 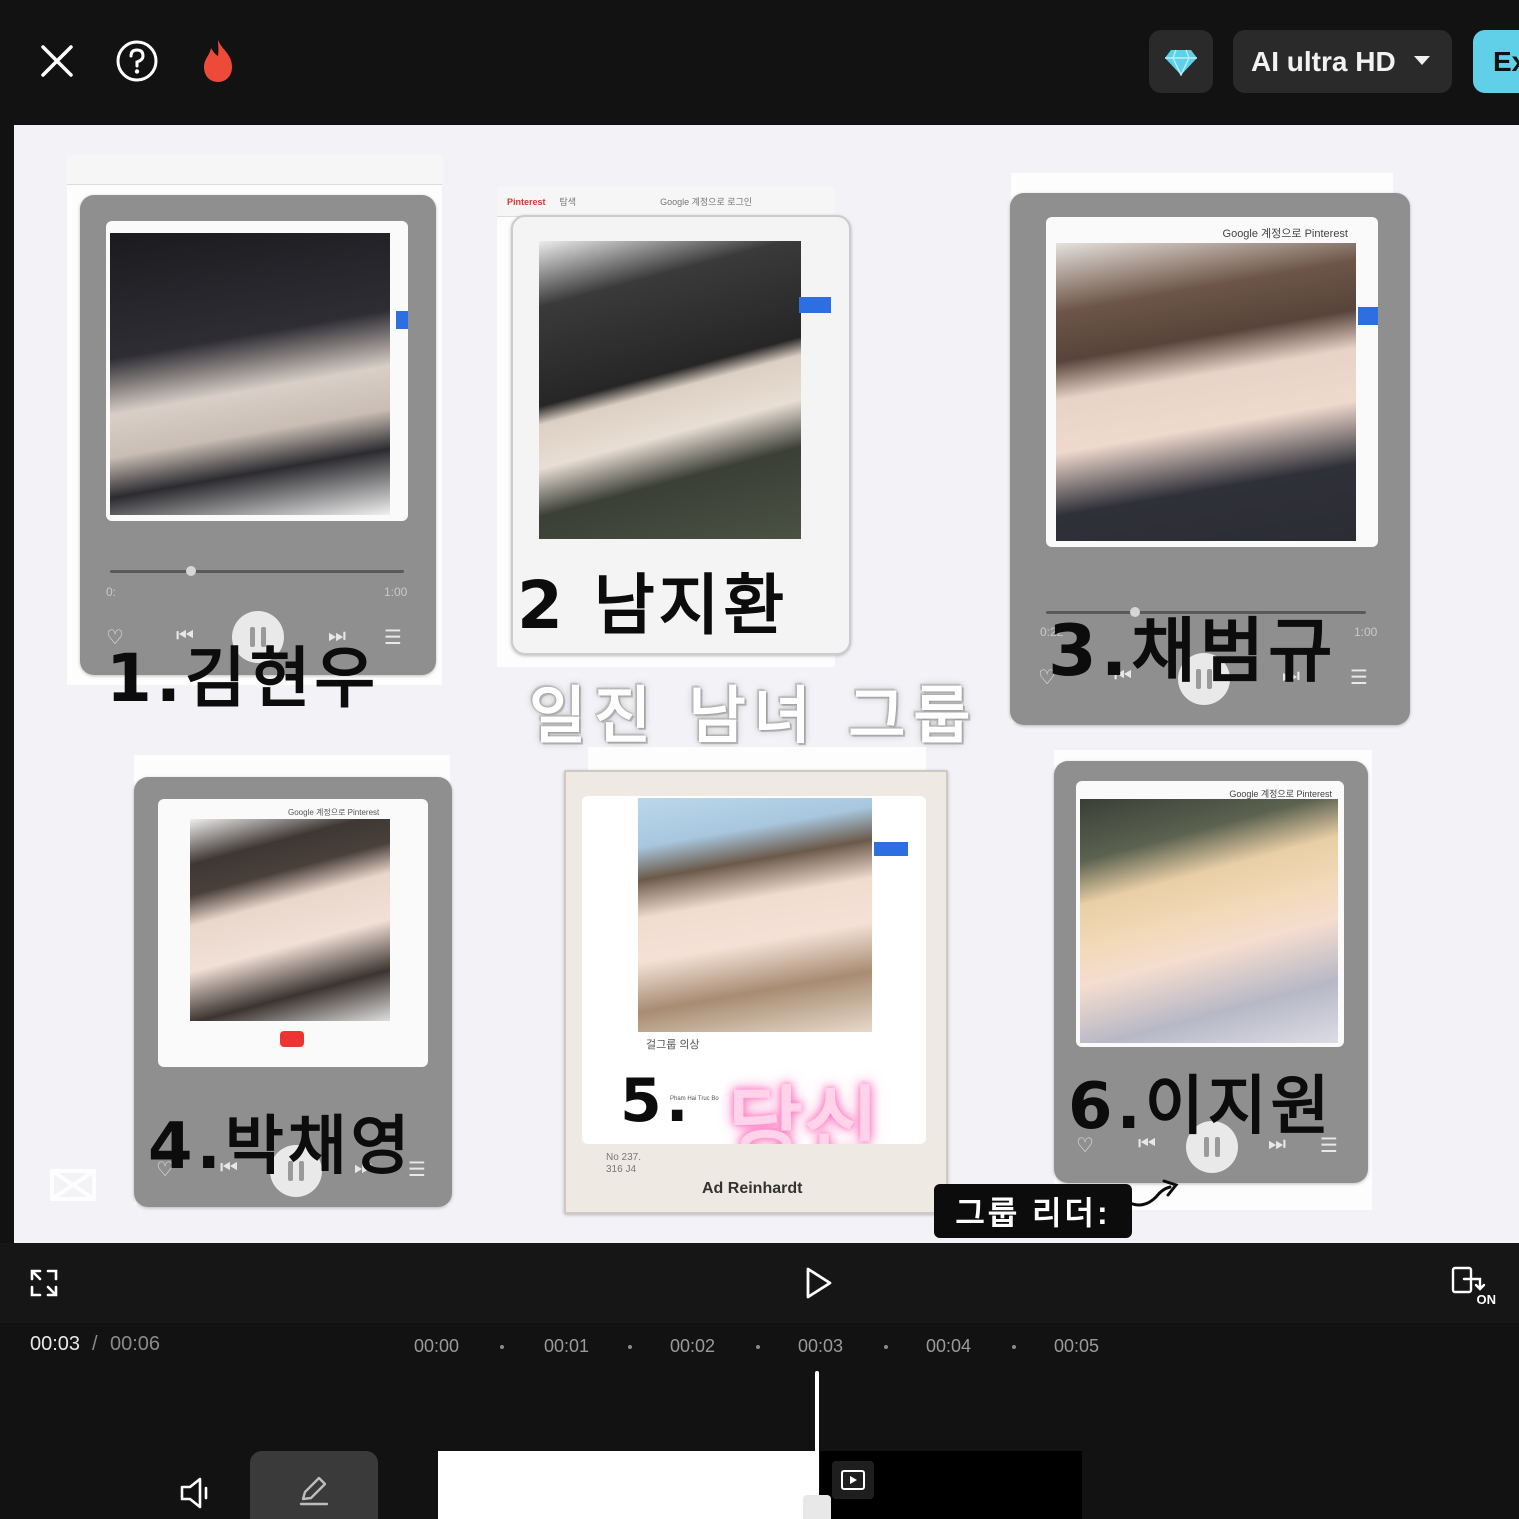 I want to click on help-icon, so click(x=137, y=61).